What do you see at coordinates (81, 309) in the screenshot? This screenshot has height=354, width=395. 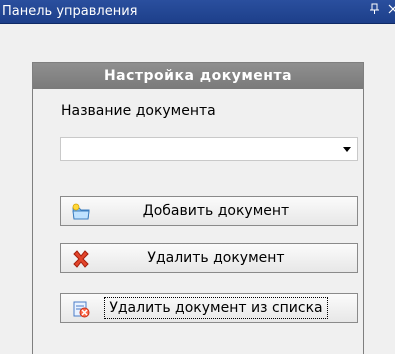 I see `remove-from-list-icon` at bounding box center [81, 309].